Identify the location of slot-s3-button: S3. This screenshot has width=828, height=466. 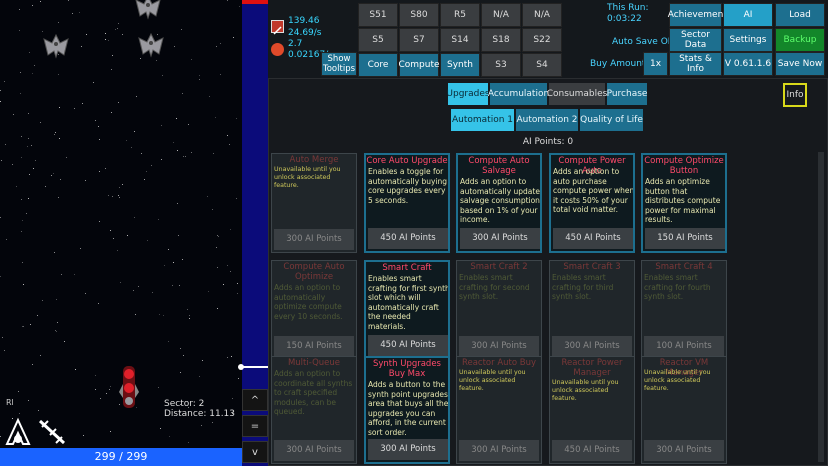
(501, 65).